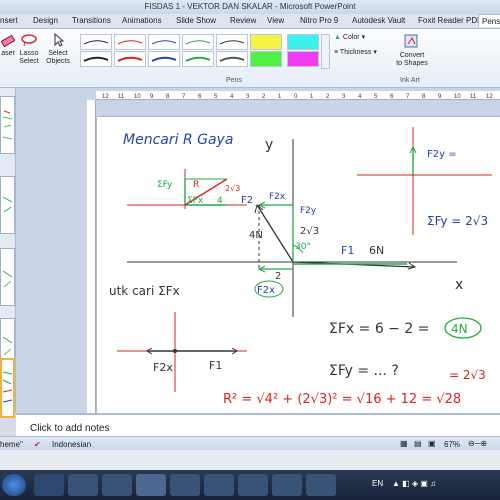 The height and width of the screenshot is (500, 500). What do you see at coordinates (277, 197) in the screenshot?
I see `f2x-top-label: F2x` at bounding box center [277, 197].